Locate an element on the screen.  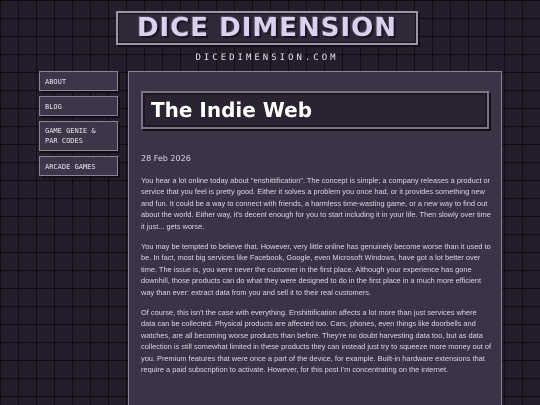
logo-text: DICE DIMENSION is located at coordinates (267, 28).